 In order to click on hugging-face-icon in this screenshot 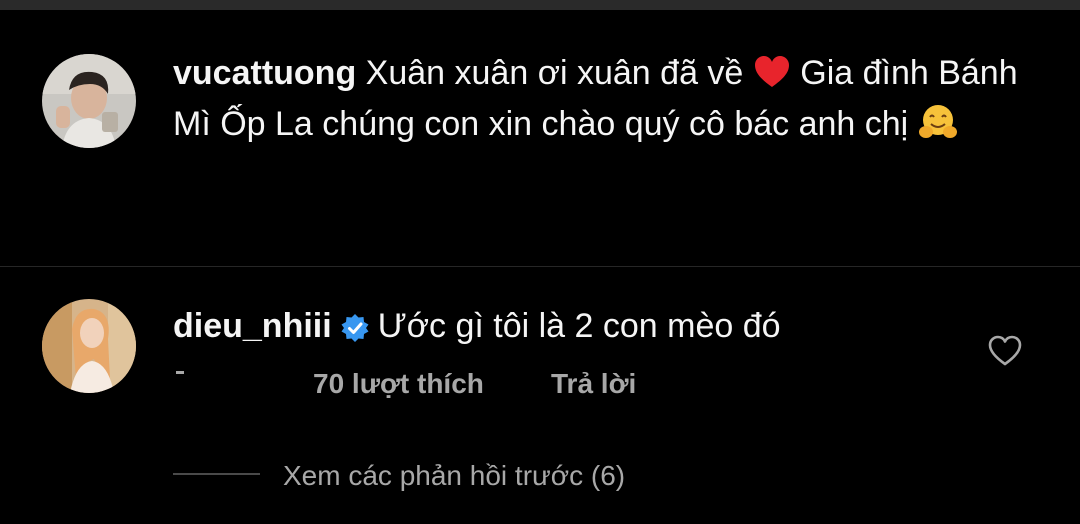, I will do `click(938, 128)`.